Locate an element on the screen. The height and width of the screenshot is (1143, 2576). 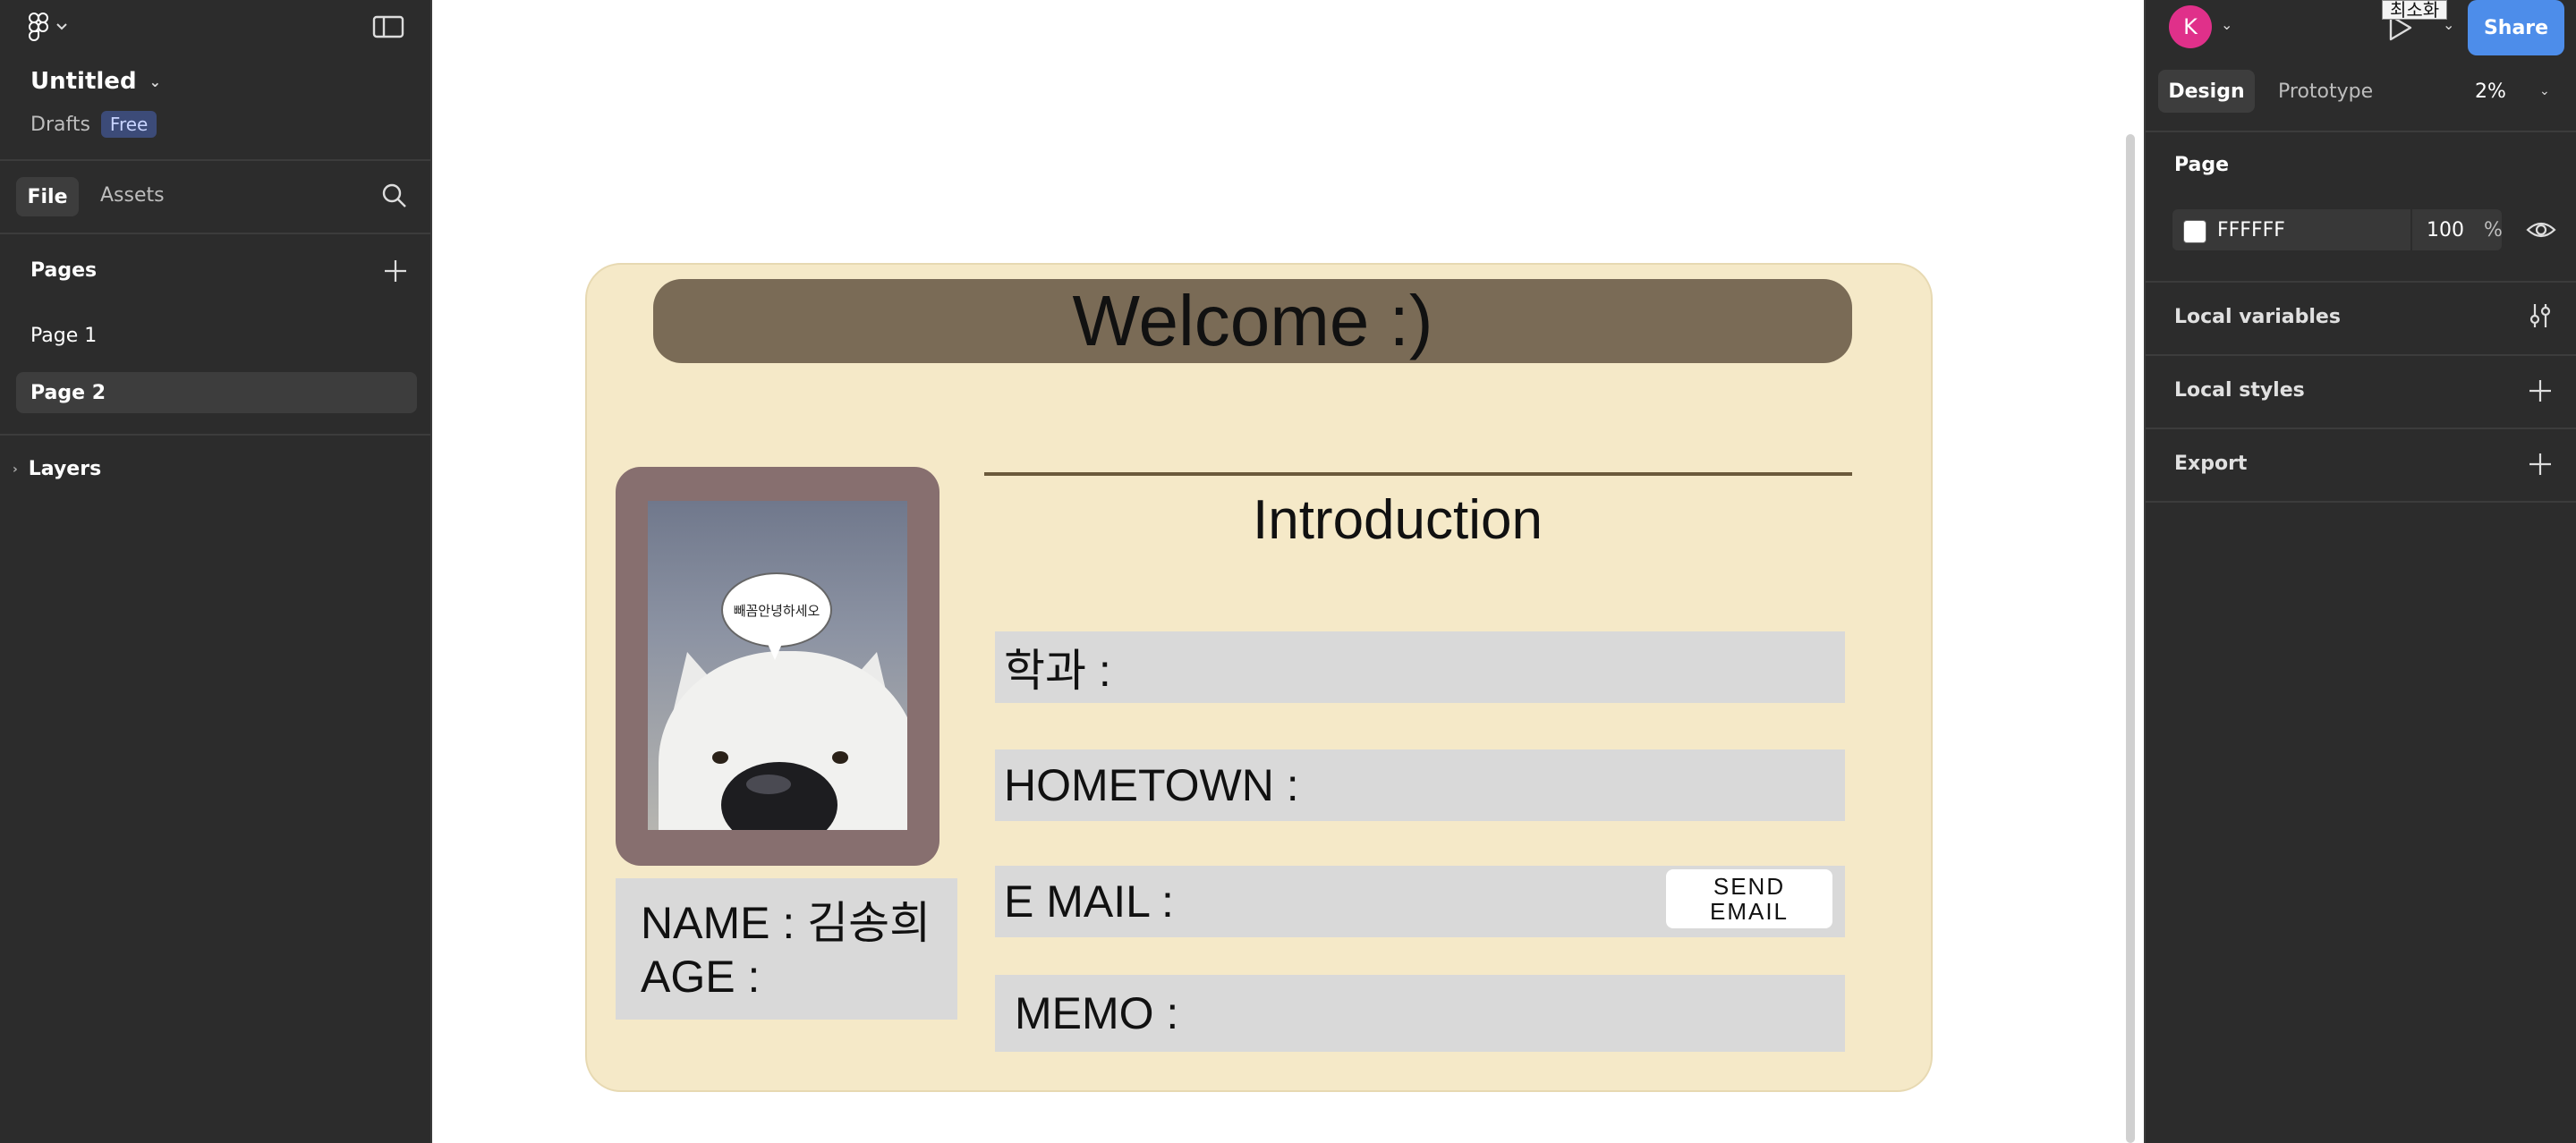
dog-eye-left is located at coordinates (720, 757).